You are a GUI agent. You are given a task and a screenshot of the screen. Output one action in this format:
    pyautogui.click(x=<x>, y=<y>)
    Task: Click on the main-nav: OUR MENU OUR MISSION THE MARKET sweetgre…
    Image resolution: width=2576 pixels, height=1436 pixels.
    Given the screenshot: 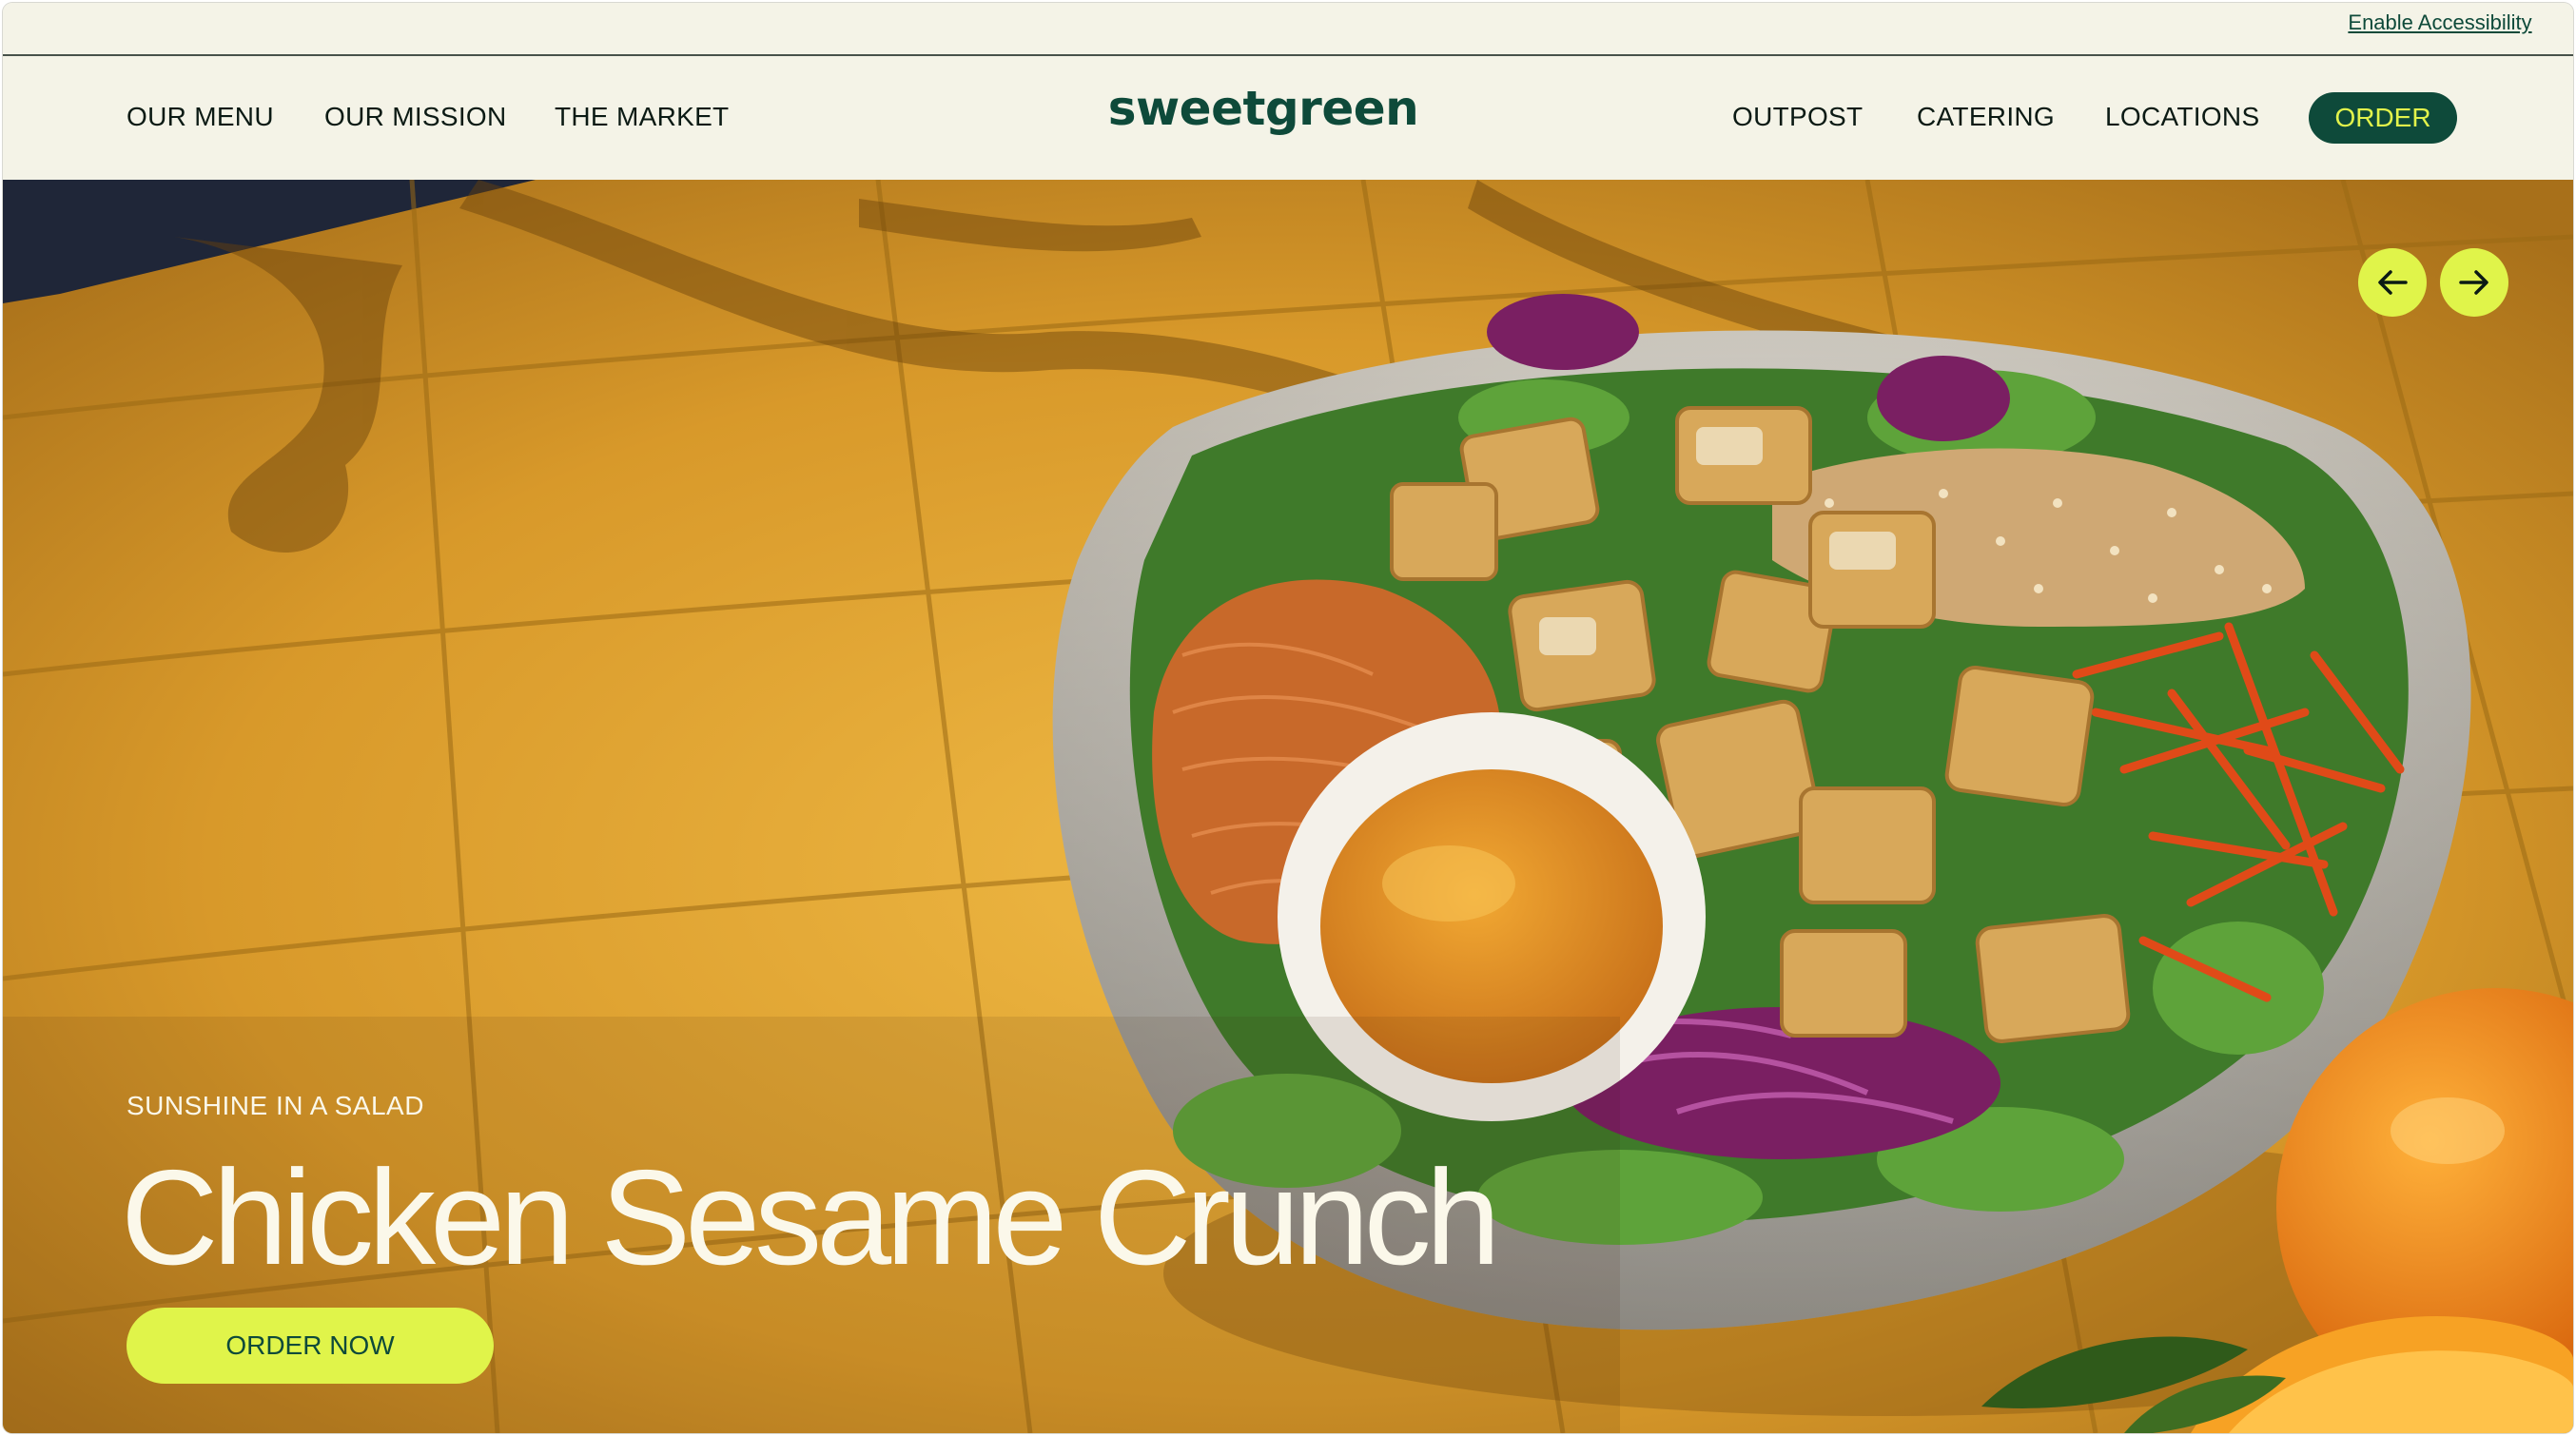 What is the action you would take?
    pyautogui.click(x=1288, y=118)
    